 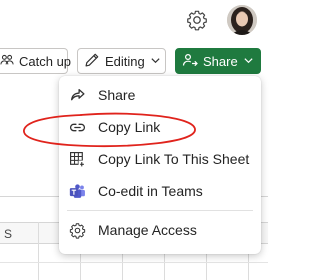 I want to click on menu-item-co-edit-teams: Co-edit in Teams, so click(x=160, y=191).